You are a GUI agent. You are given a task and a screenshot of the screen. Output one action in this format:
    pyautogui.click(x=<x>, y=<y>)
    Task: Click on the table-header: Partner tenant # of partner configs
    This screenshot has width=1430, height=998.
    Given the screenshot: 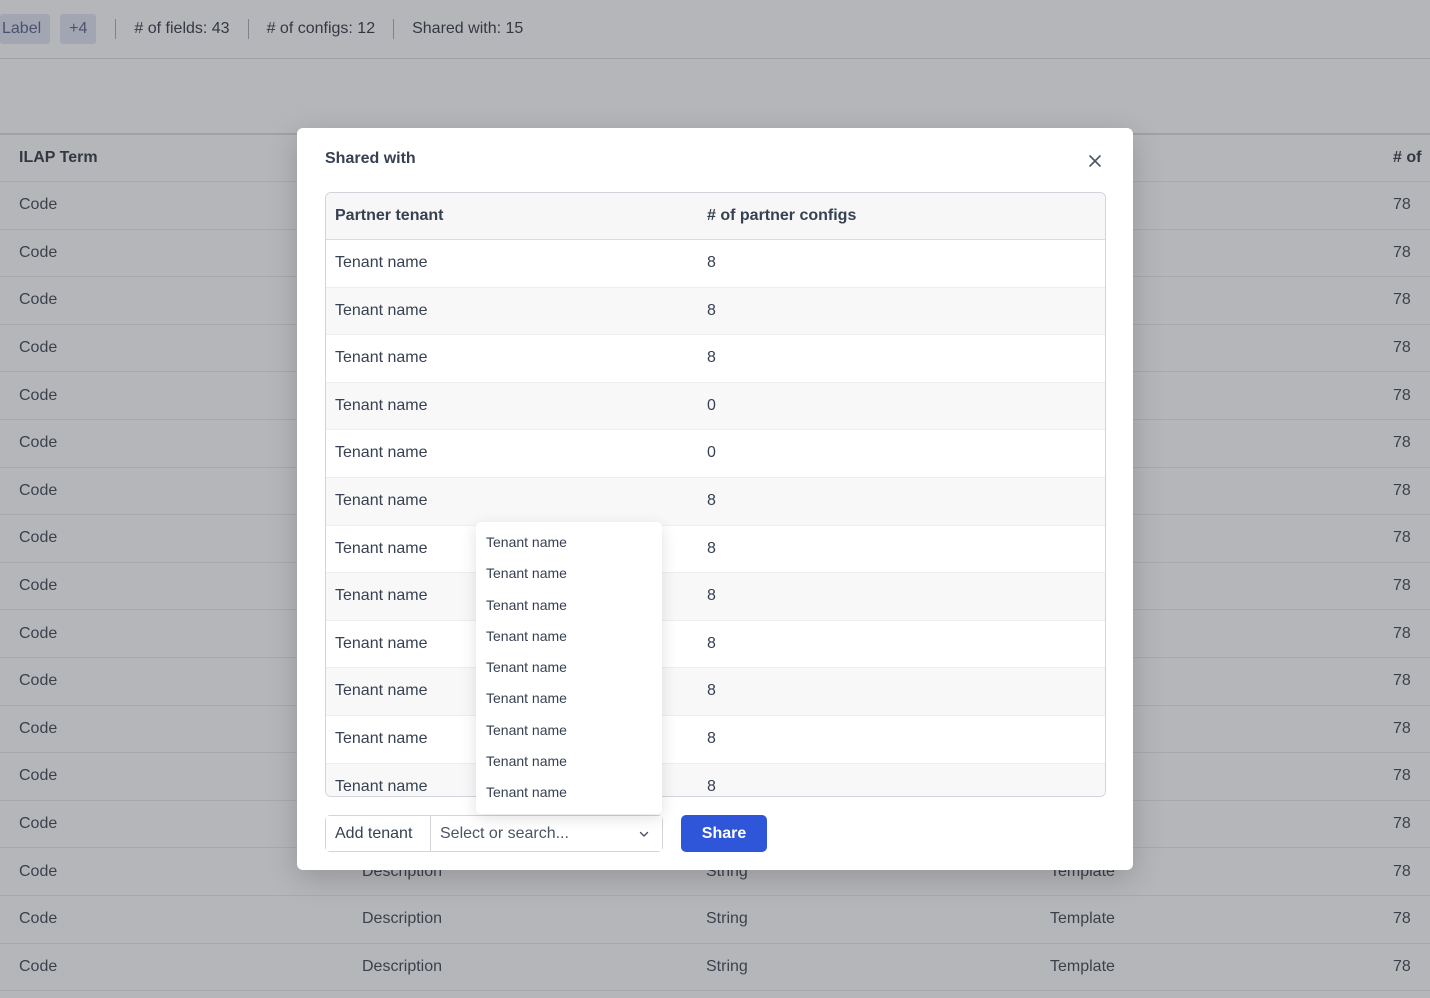 What is the action you would take?
    pyautogui.click(x=715, y=216)
    